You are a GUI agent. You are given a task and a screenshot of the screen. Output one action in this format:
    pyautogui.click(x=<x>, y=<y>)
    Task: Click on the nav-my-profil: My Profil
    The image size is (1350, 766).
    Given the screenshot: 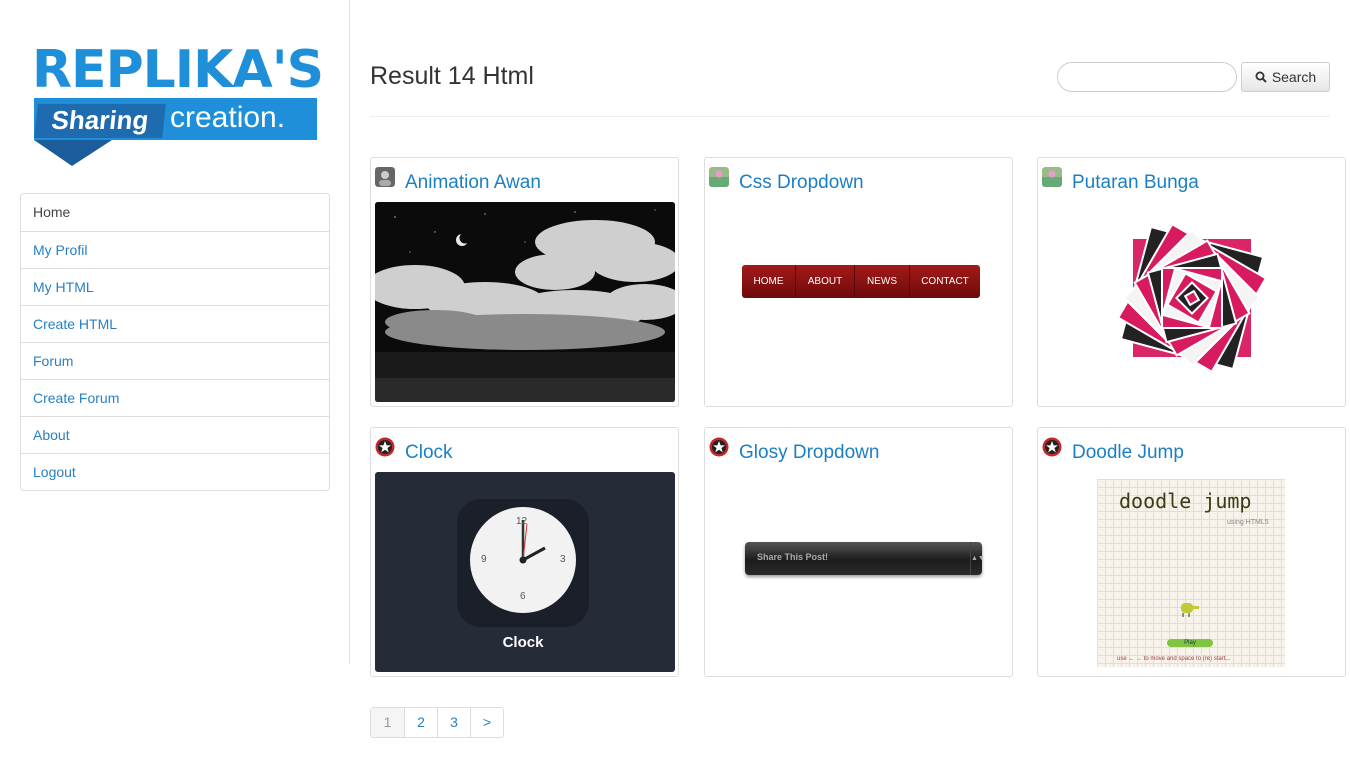 What is the action you would take?
    pyautogui.click(x=175, y=249)
    